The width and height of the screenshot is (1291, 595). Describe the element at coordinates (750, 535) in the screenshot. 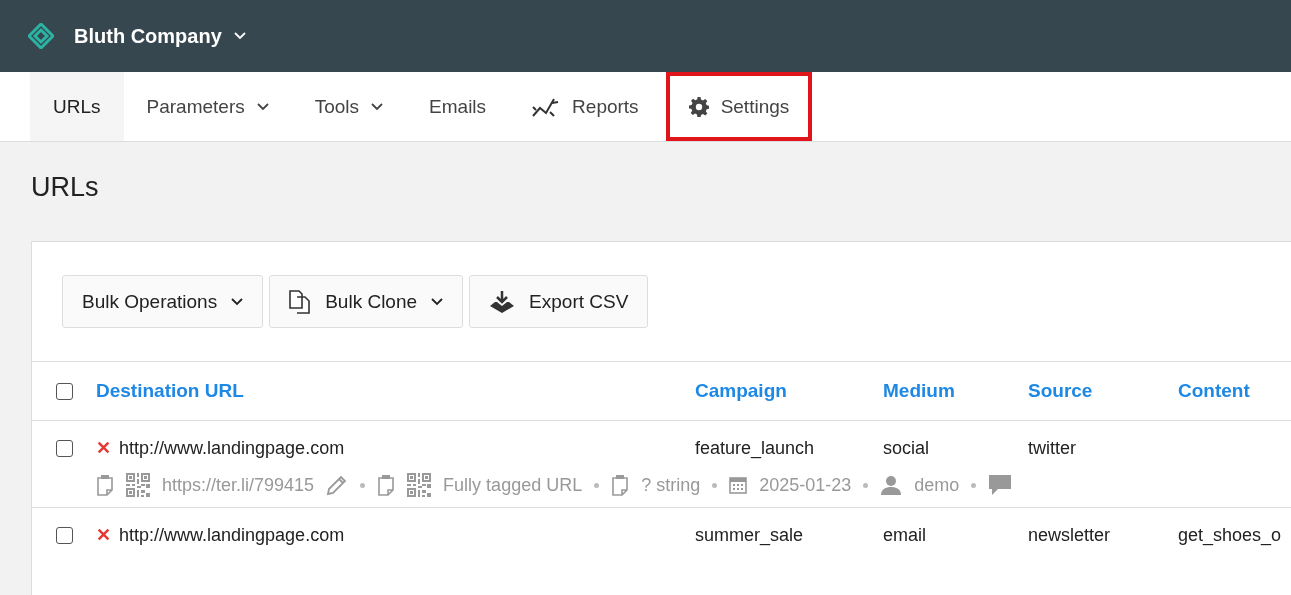

I see `table-cell-text: summer_sale` at that location.